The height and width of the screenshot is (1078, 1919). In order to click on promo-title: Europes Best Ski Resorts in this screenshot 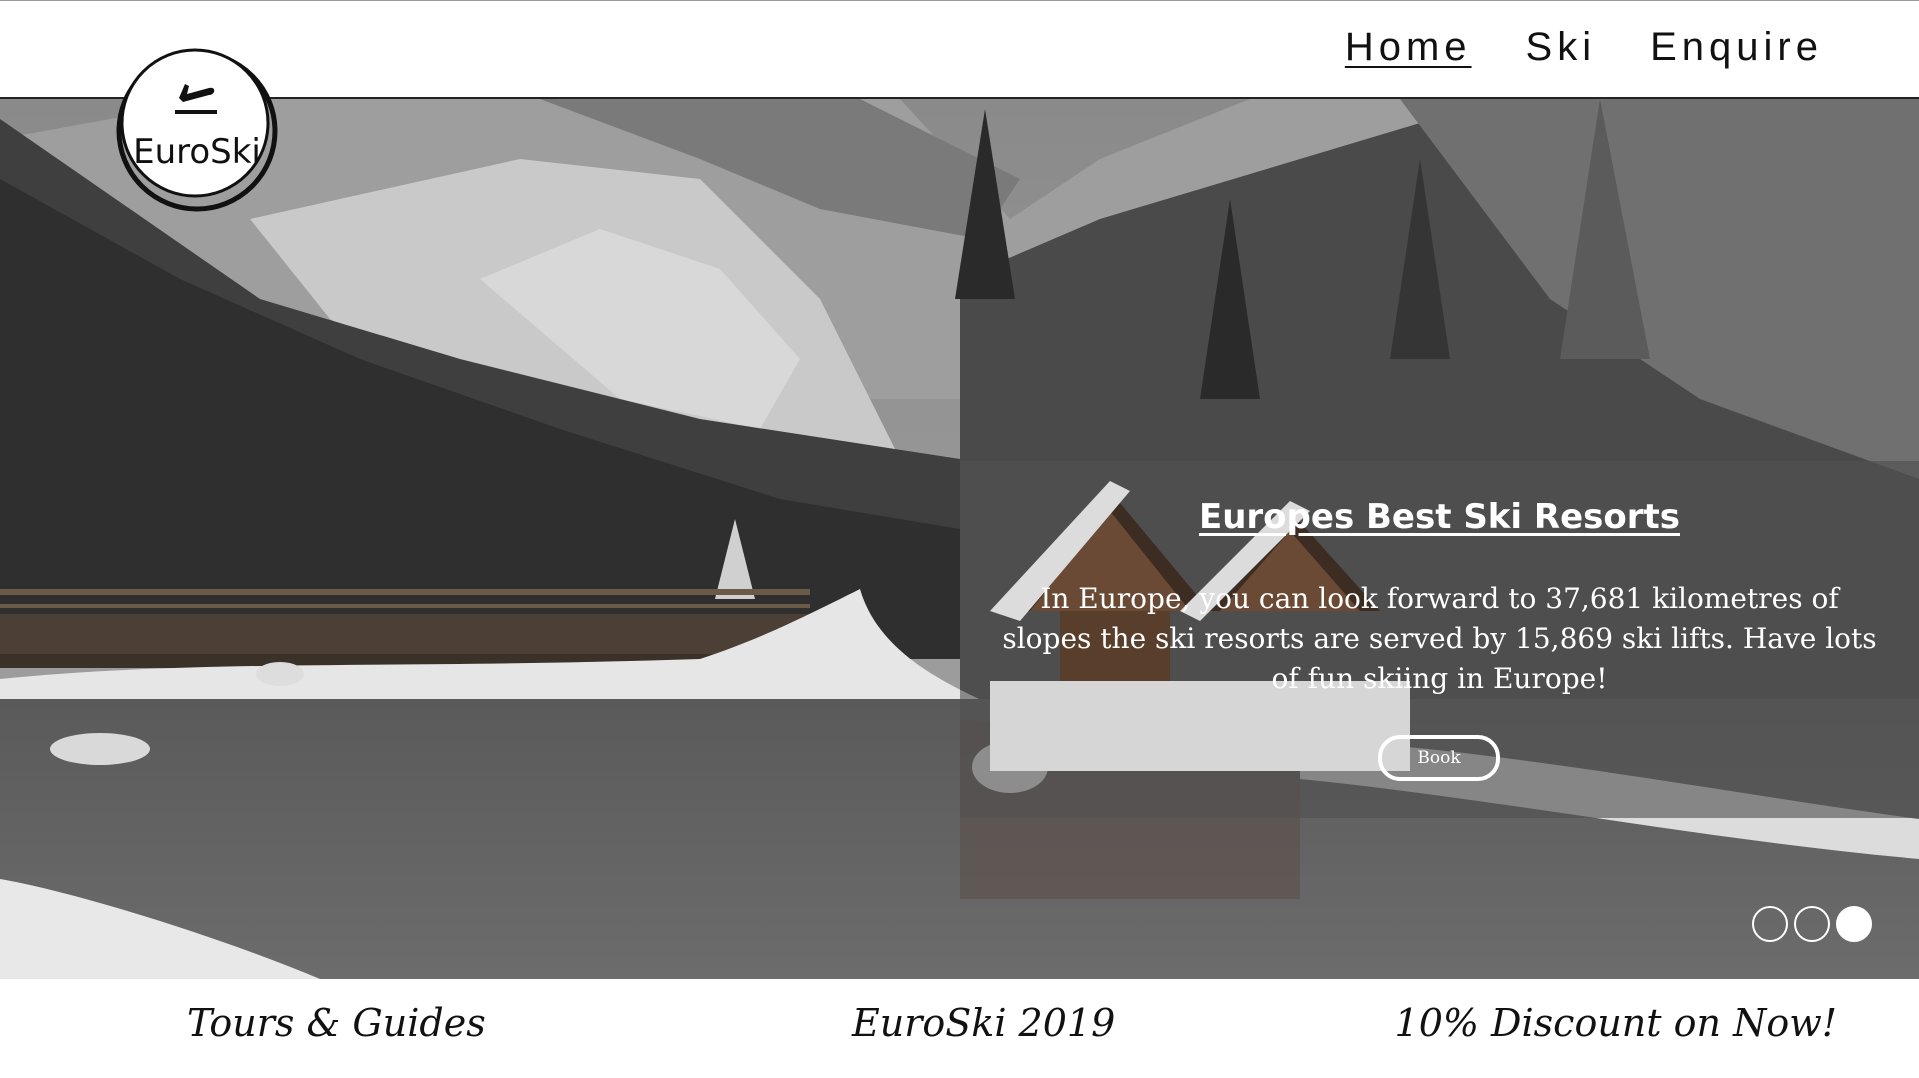, I will do `click(1439, 517)`.